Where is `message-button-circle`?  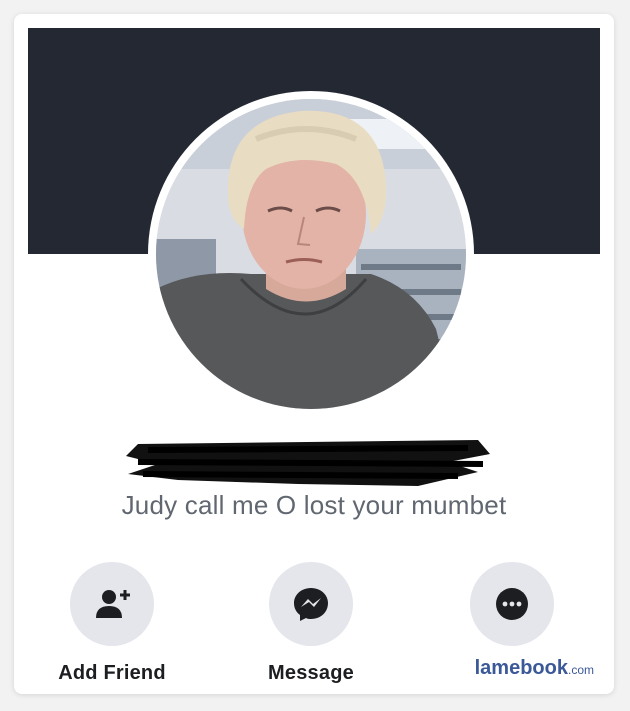
message-button-circle is located at coordinates (311, 604).